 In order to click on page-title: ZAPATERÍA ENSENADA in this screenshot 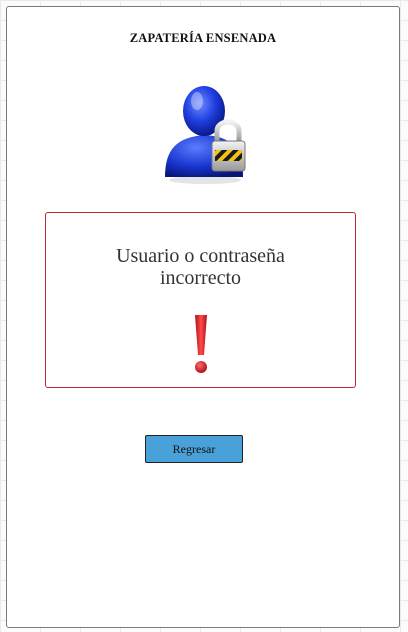, I will do `click(203, 38)`.